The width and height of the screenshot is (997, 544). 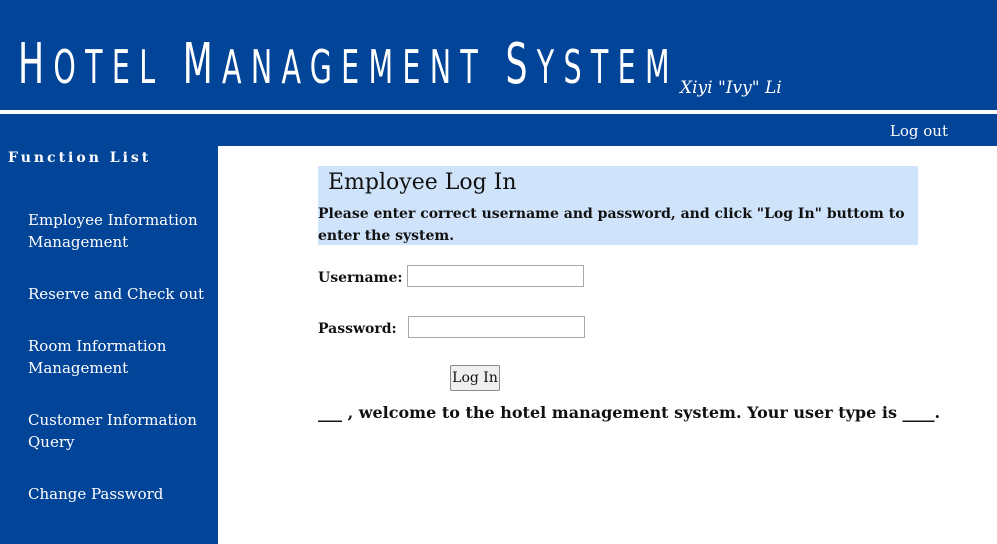 What do you see at coordinates (118, 294) in the screenshot?
I see `sidebar-item-reserve-and-check-out: Reserve and Check out` at bounding box center [118, 294].